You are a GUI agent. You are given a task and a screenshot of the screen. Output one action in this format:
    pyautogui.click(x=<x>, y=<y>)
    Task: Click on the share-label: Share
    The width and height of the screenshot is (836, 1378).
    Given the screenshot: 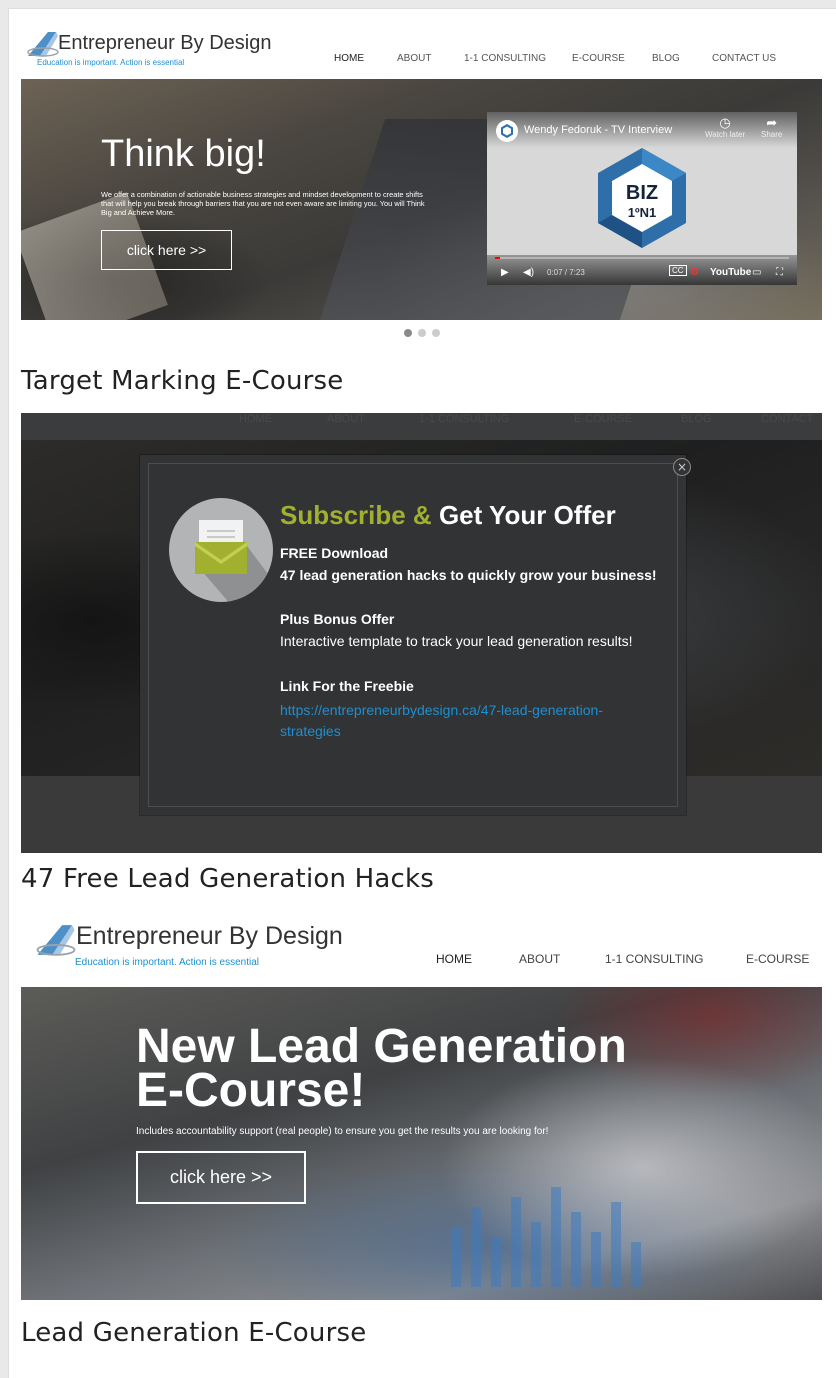 What is the action you would take?
    pyautogui.click(x=772, y=134)
    